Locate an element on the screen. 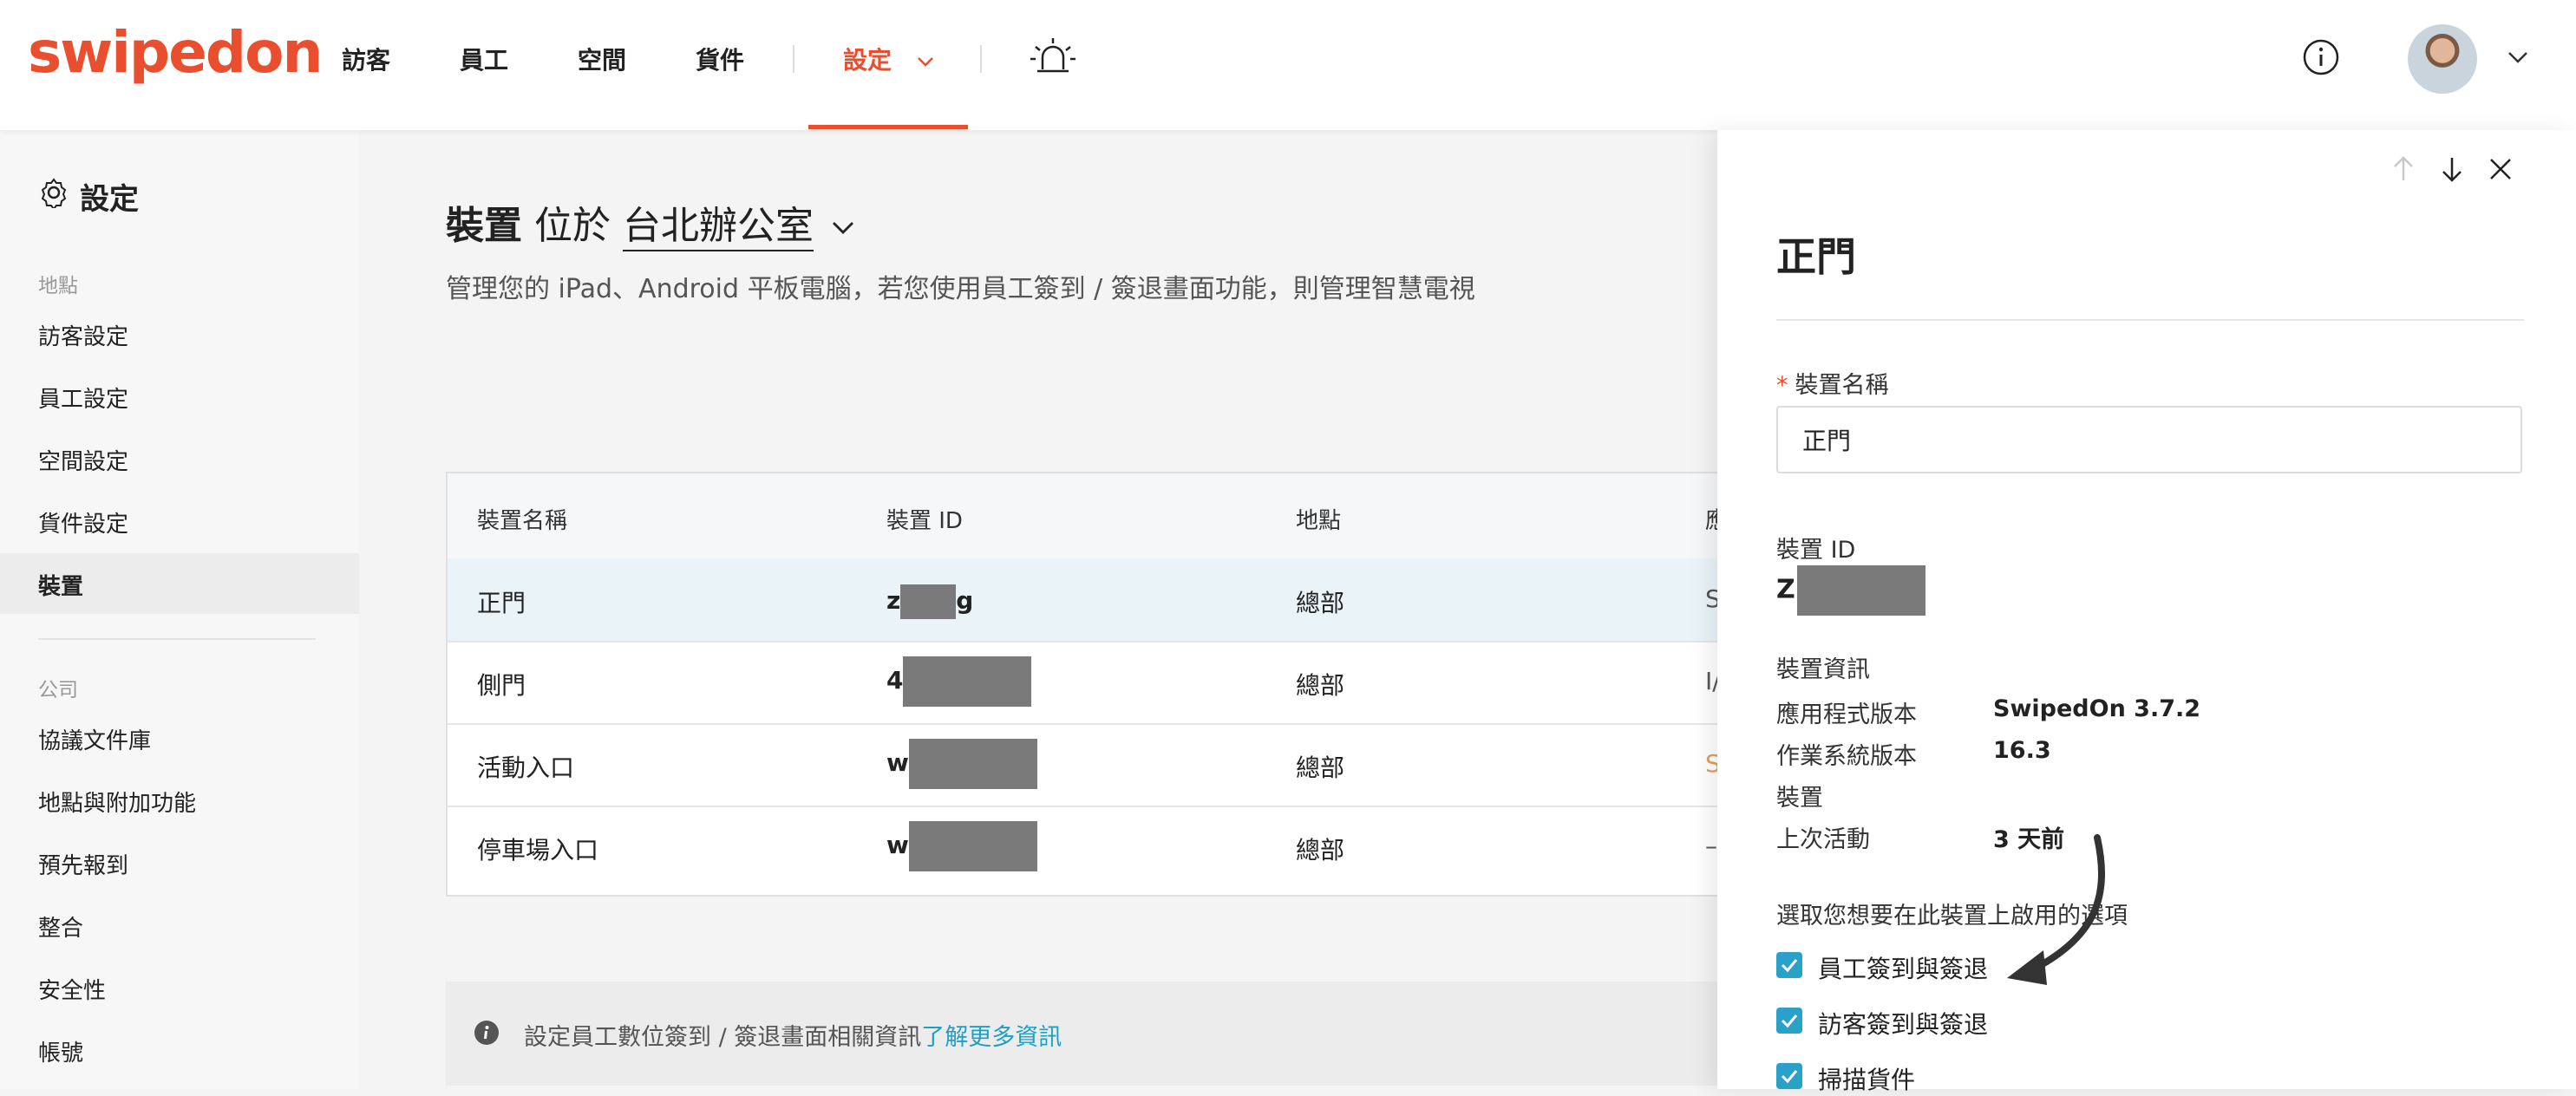 Image resolution: width=2576 pixels, height=1096 pixels. nav-active-indicator is located at coordinates (888, 127).